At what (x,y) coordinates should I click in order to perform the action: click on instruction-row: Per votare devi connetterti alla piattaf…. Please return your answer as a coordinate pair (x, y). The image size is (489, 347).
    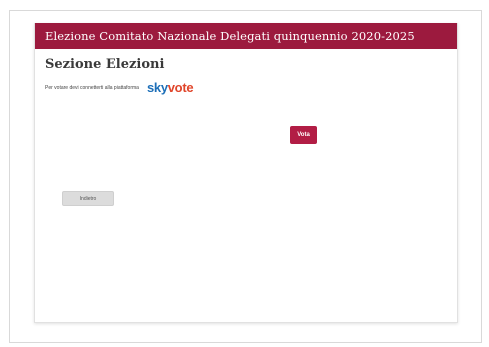
    Looking at the image, I should click on (119, 87).